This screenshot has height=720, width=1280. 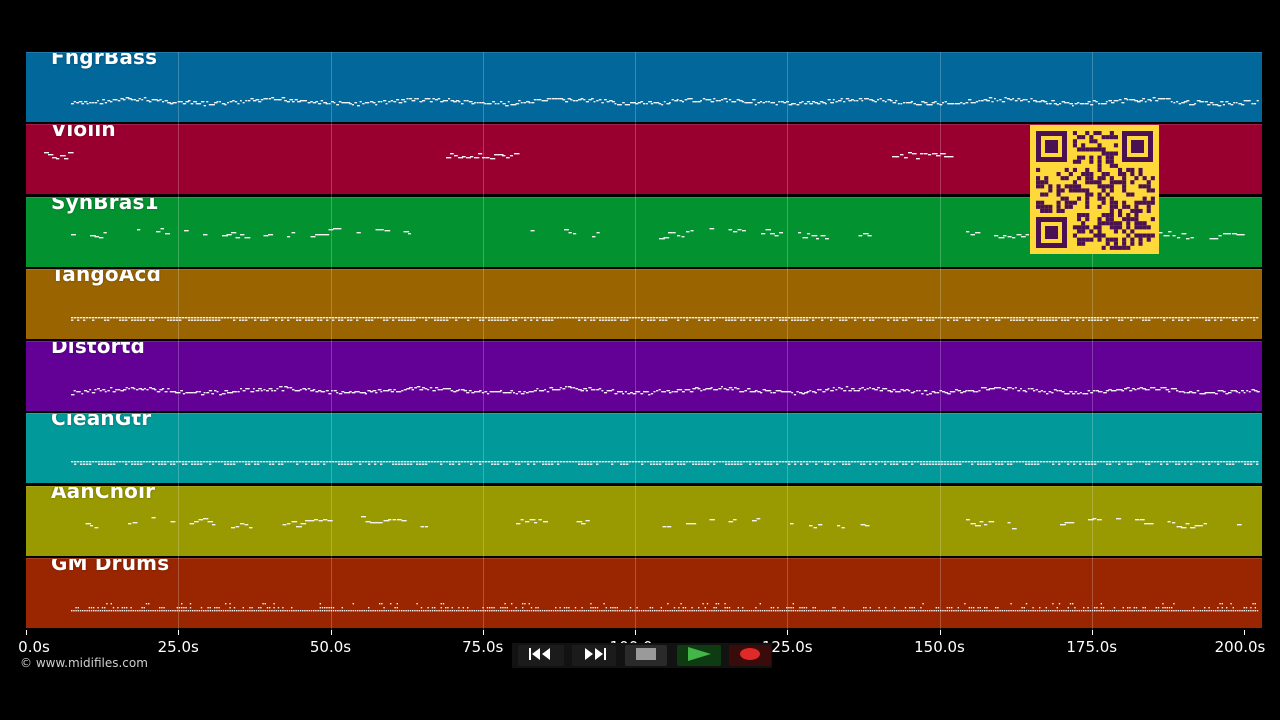 What do you see at coordinates (330, 647) in the screenshot?
I see `tick-label: 50.0s` at bounding box center [330, 647].